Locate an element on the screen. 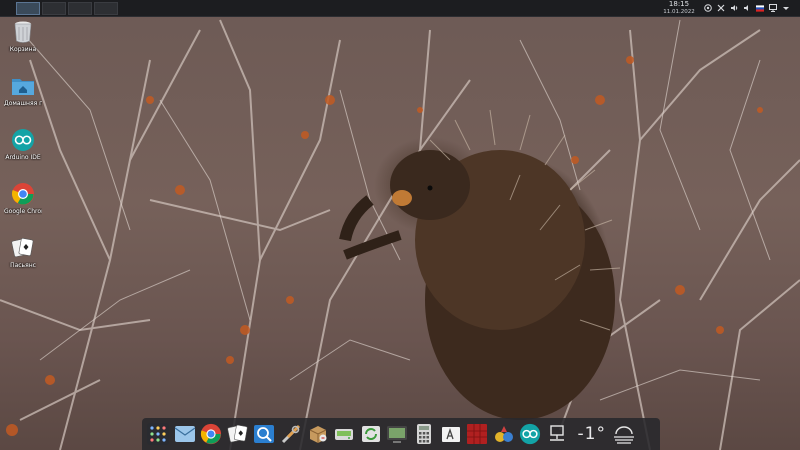 The height and width of the screenshot is (450, 800). desktop-icon-solitaire: Пасьянс is located at coordinates (23, 252).